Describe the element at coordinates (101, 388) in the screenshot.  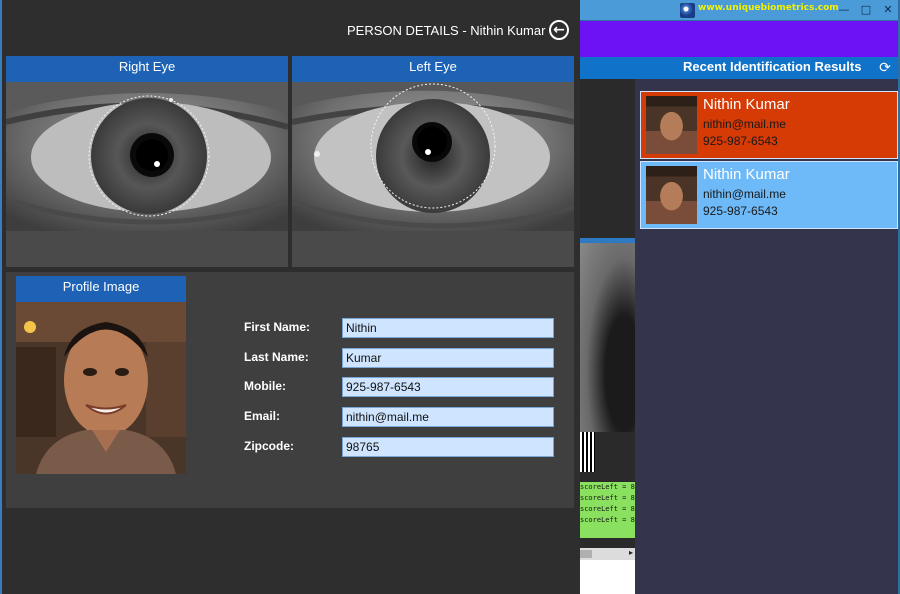
I see `profile-photo` at that location.